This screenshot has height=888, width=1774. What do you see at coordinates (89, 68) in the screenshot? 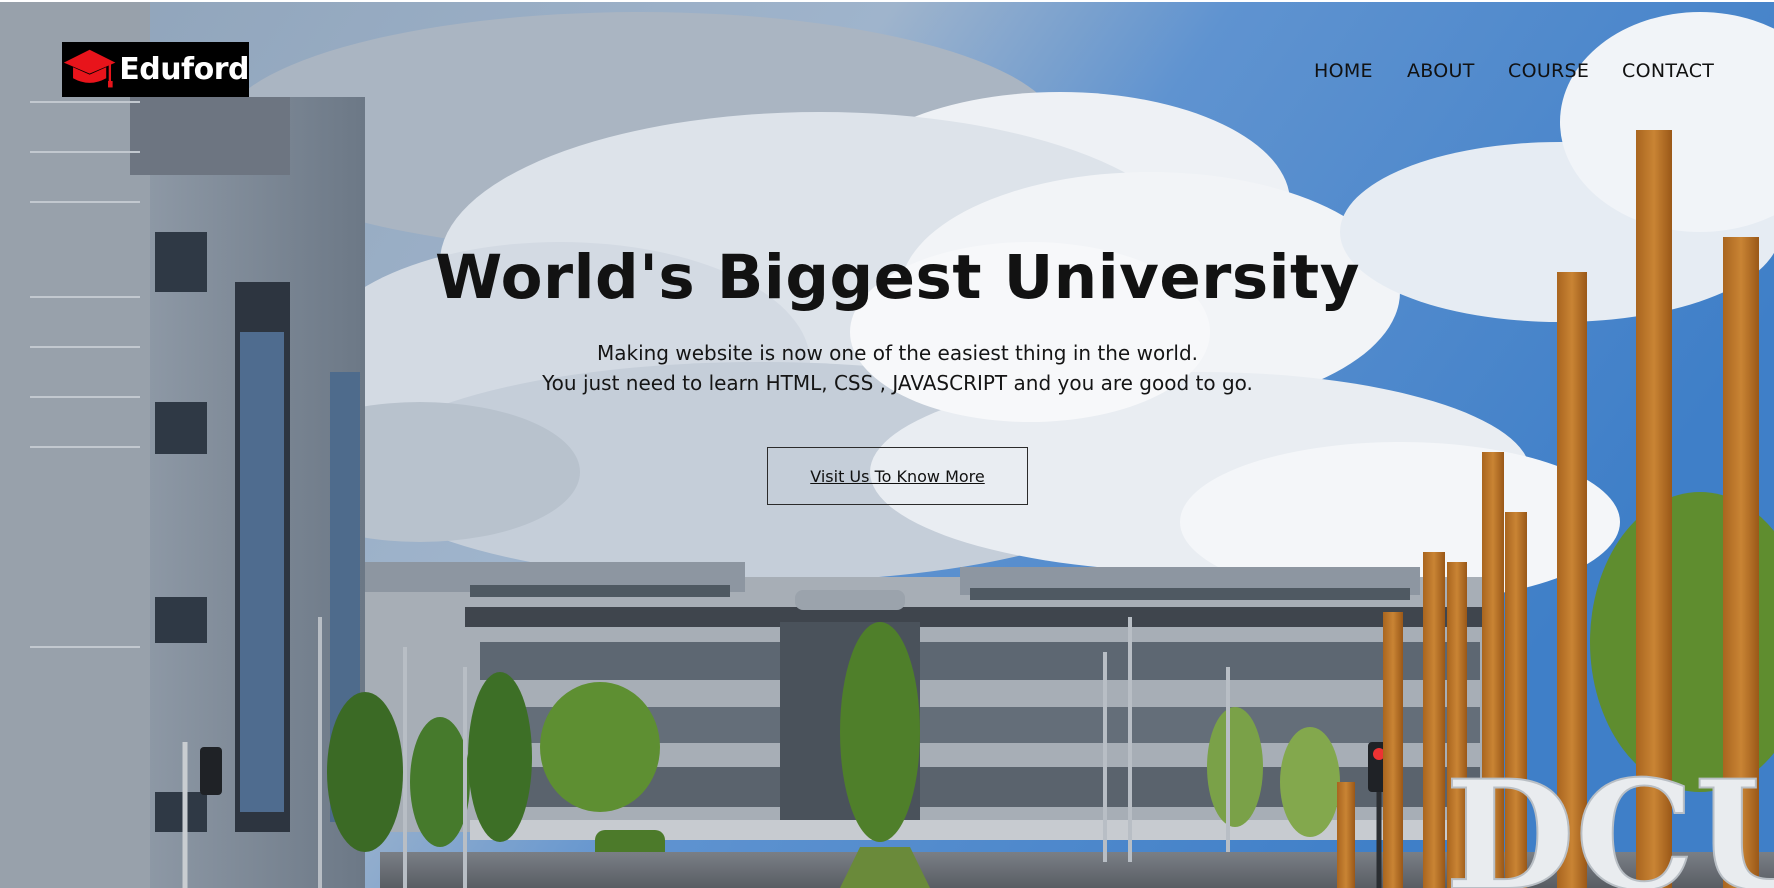
I see `graduation-cap-icon` at bounding box center [89, 68].